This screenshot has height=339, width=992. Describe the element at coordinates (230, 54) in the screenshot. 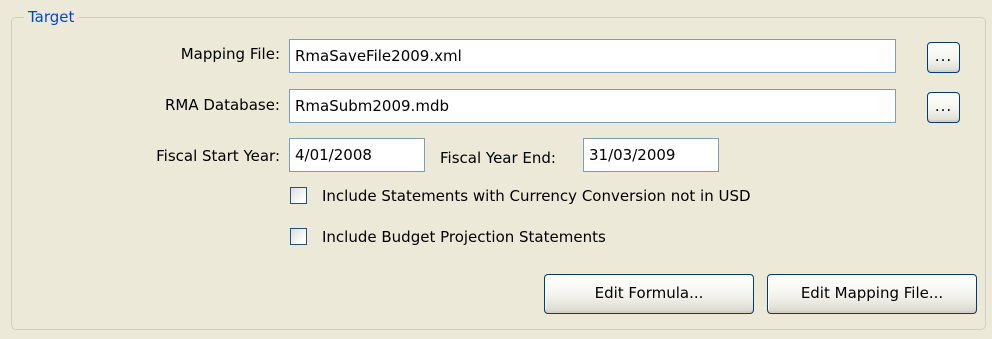

I see `mapping-file-label: Mapping File:` at that location.